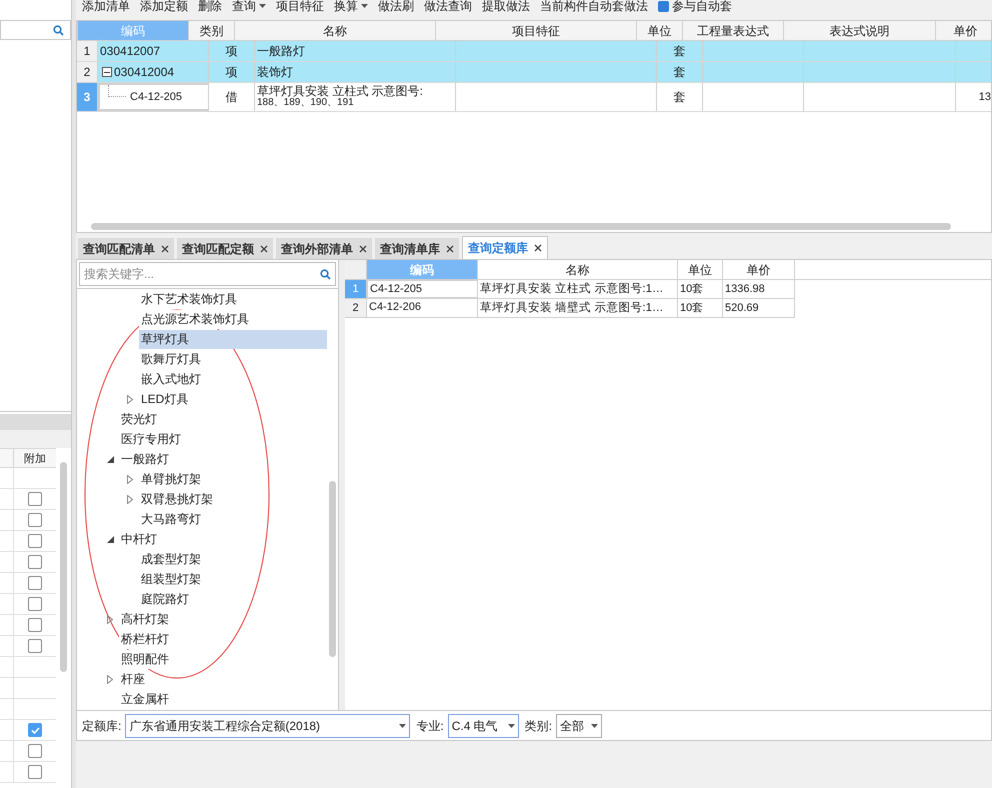  Describe the element at coordinates (87, 51) in the screenshot. I see `row-number: 1` at that location.